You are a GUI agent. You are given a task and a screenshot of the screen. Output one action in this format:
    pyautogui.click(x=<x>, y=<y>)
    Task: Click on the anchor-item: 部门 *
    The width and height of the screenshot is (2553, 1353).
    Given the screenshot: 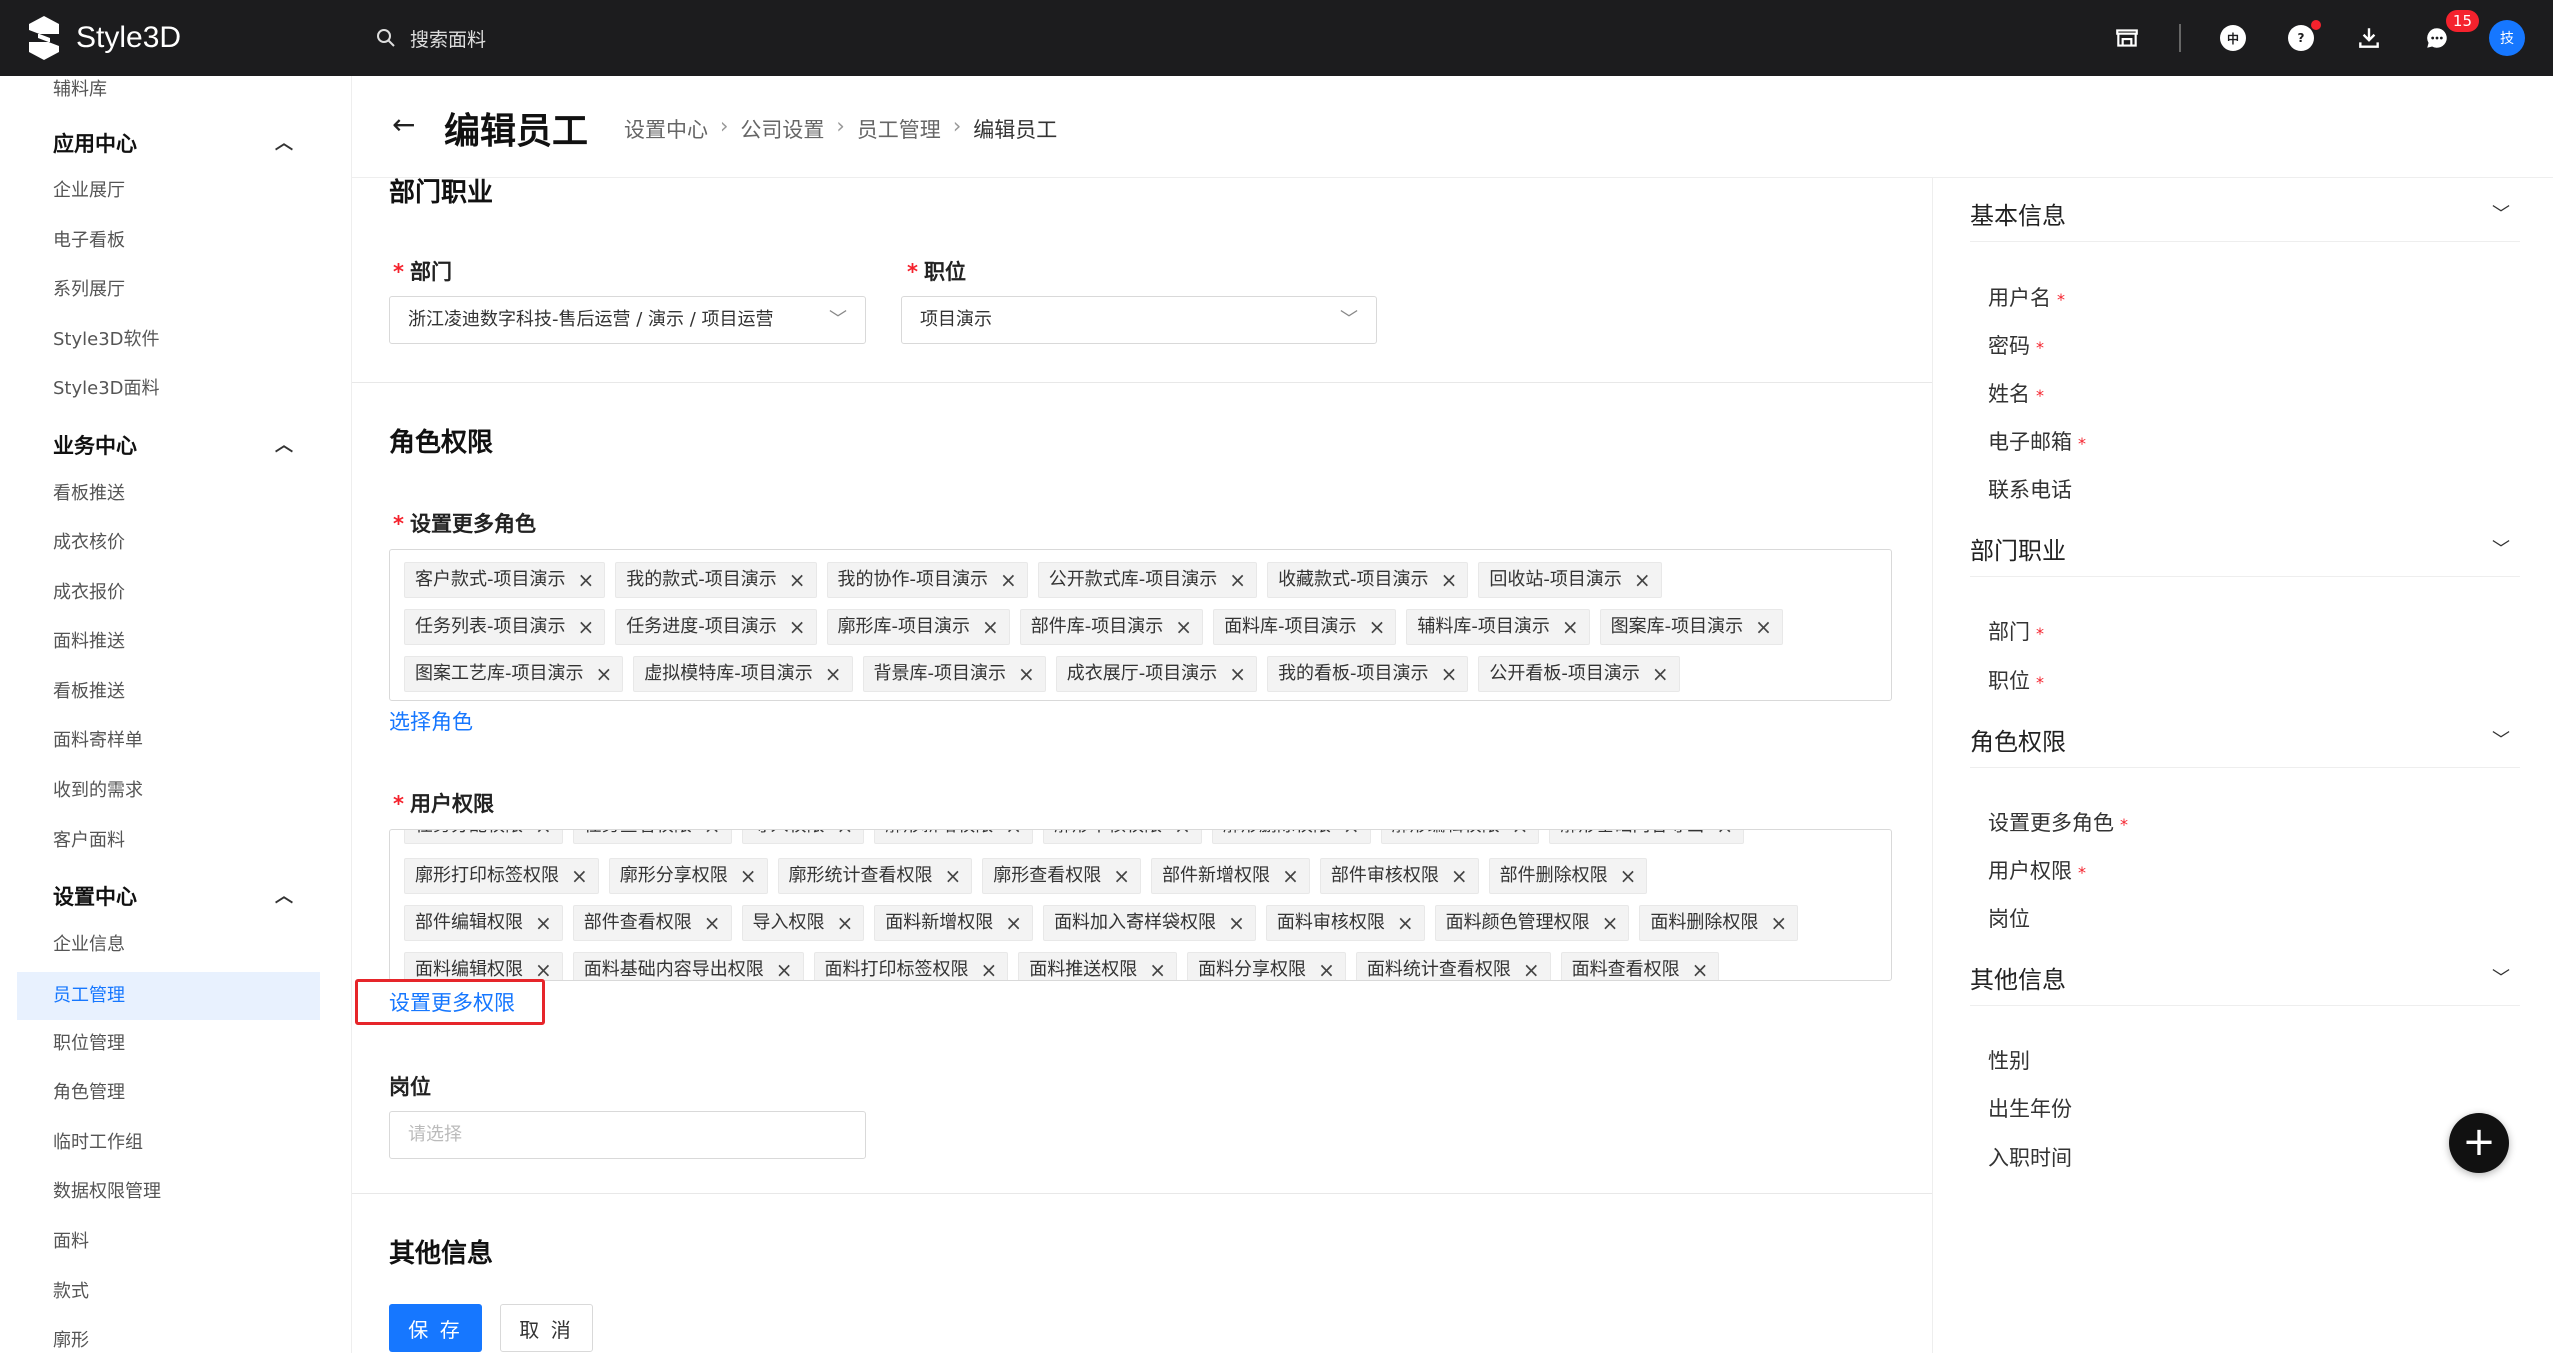 What is the action you would take?
    pyautogui.click(x=2016, y=631)
    